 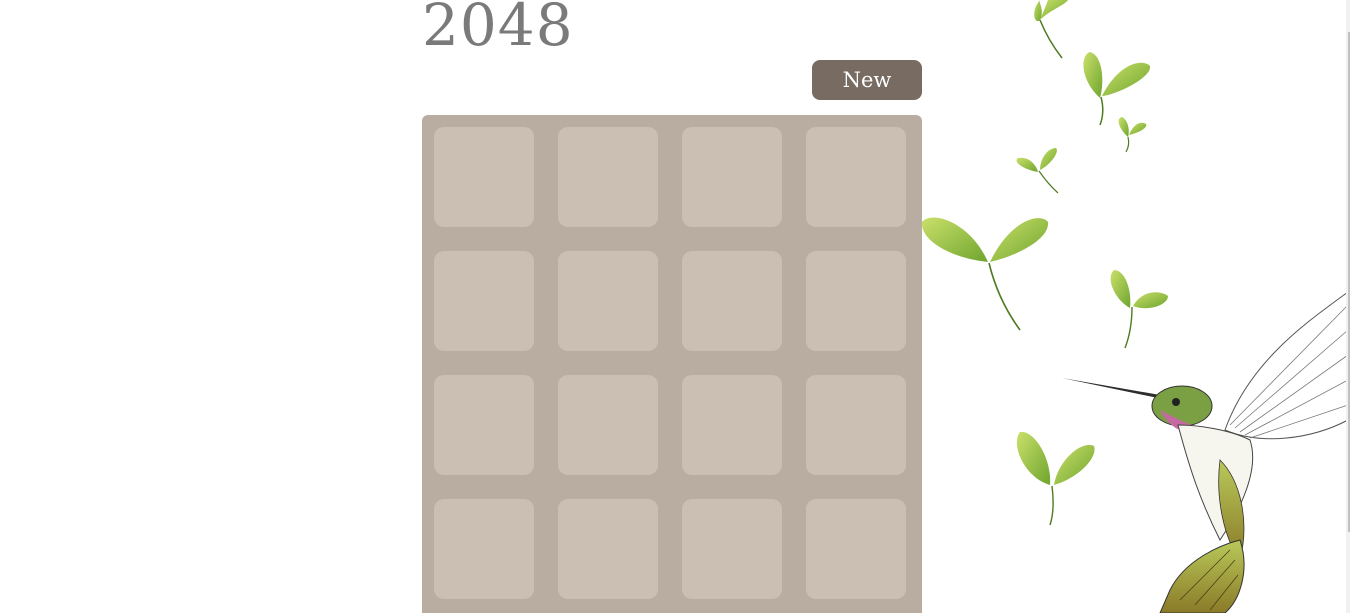 I want to click on game-title: 2048, so click(x=498, y=29).